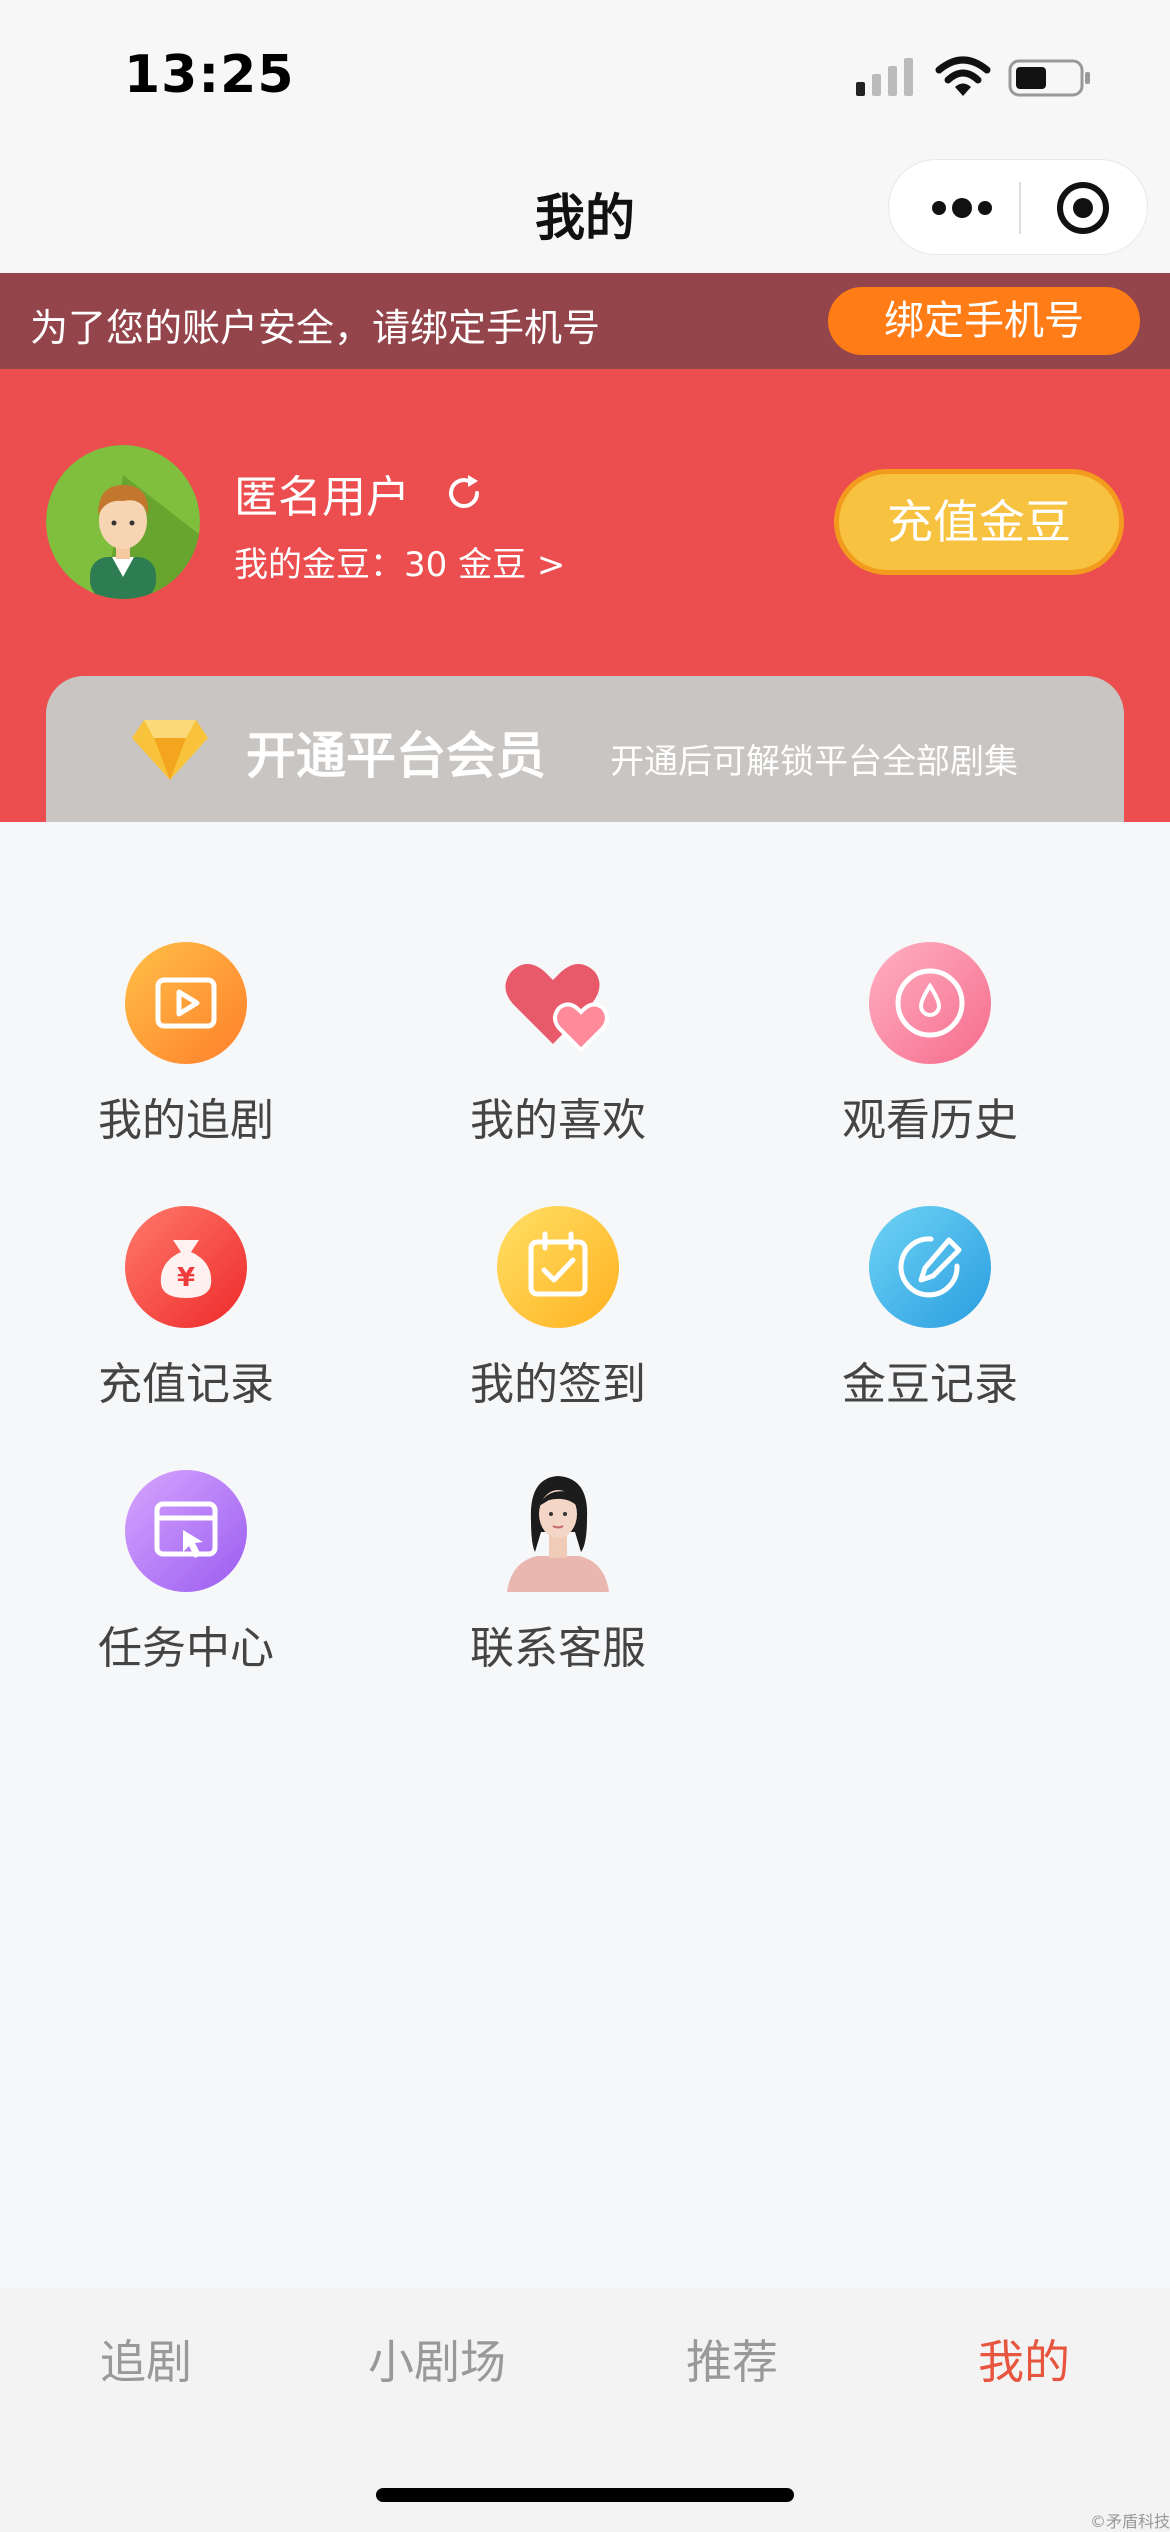 This screenshot has height=2532, width=1170. Describe the element at coordinates (123, 522) in the screenshot. I see `avatar` at that location.